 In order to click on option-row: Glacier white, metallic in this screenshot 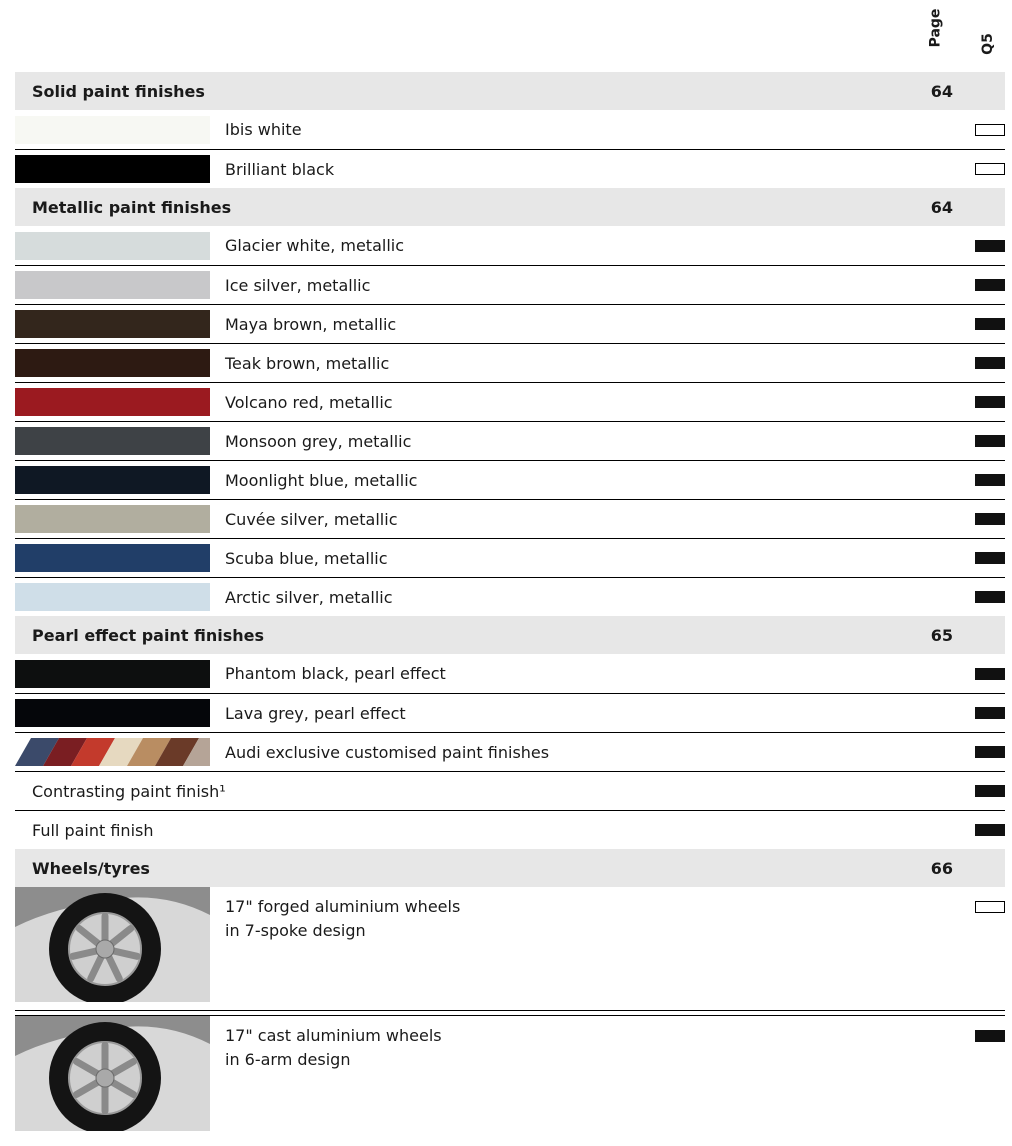, I will do `click(510, 245)`.